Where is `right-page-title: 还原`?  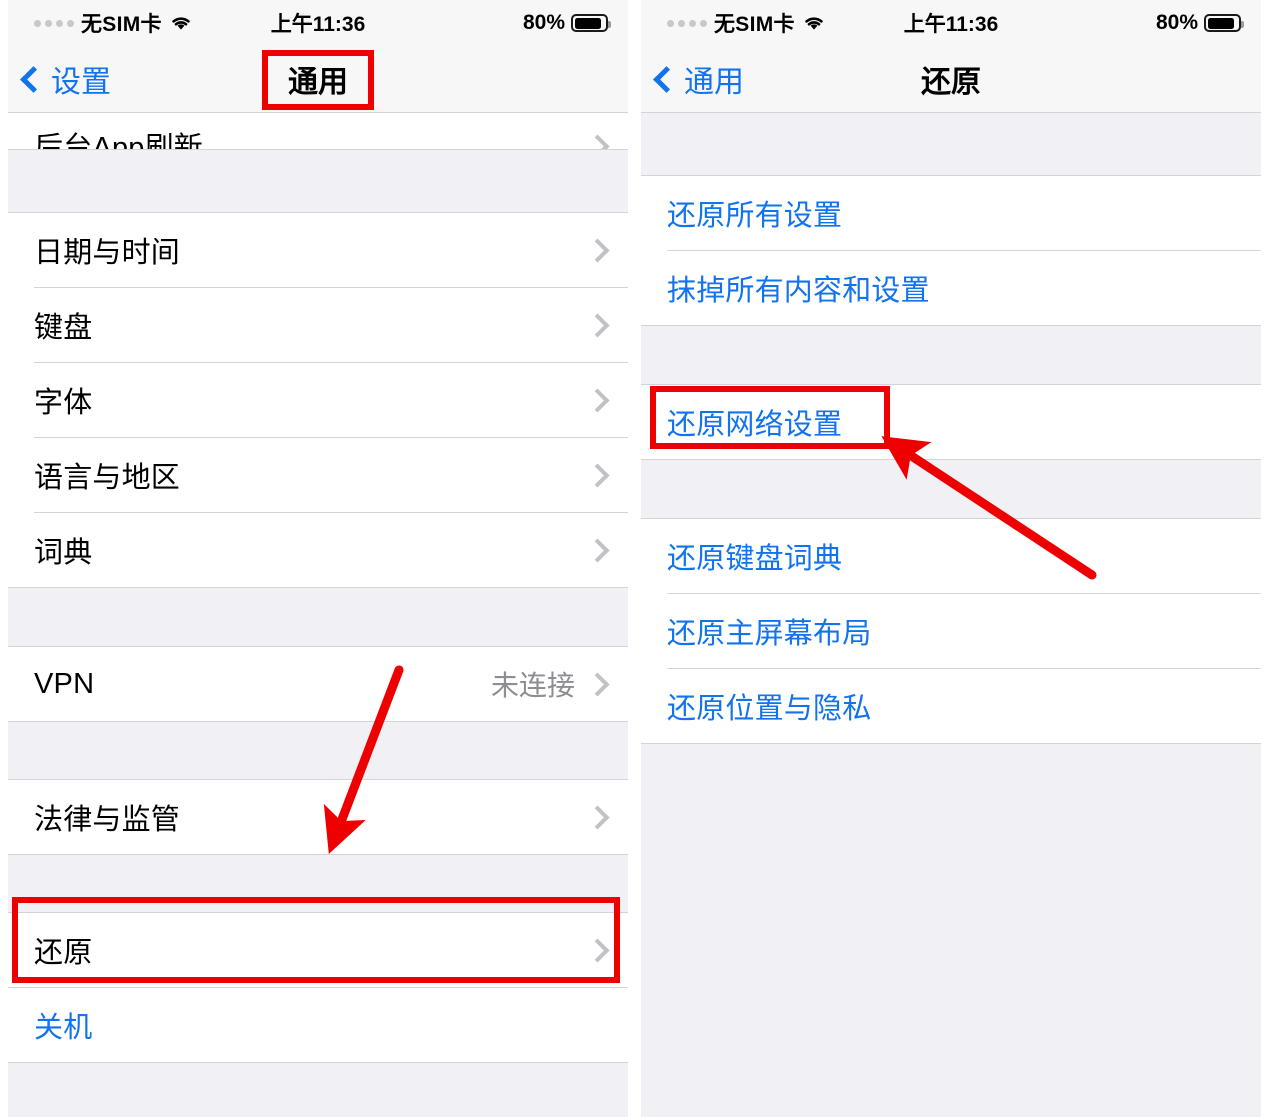 right-page-title: 还原 is located at coordinates (951, 82).